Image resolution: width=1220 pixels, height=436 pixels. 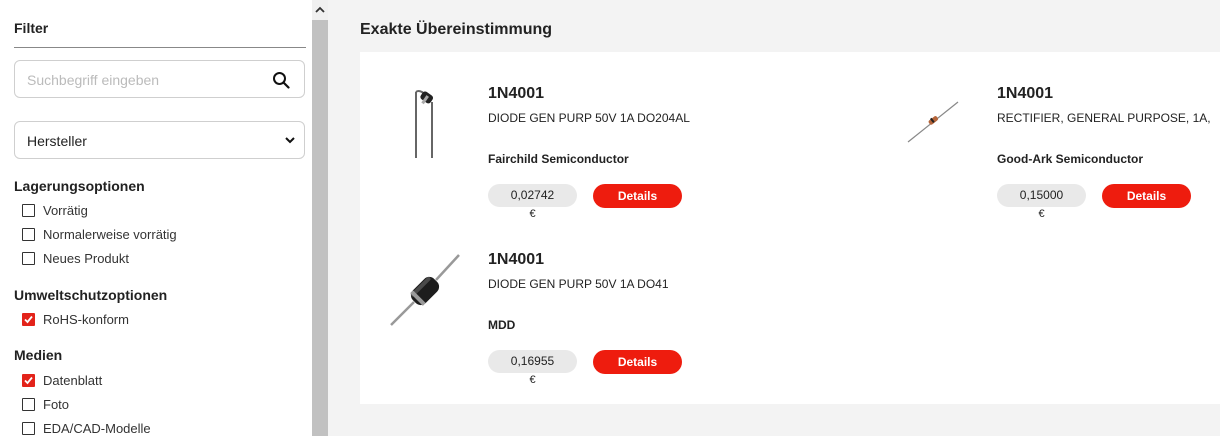 I want to click on price-pill: 0,15000, so click(x=1041, y=195).